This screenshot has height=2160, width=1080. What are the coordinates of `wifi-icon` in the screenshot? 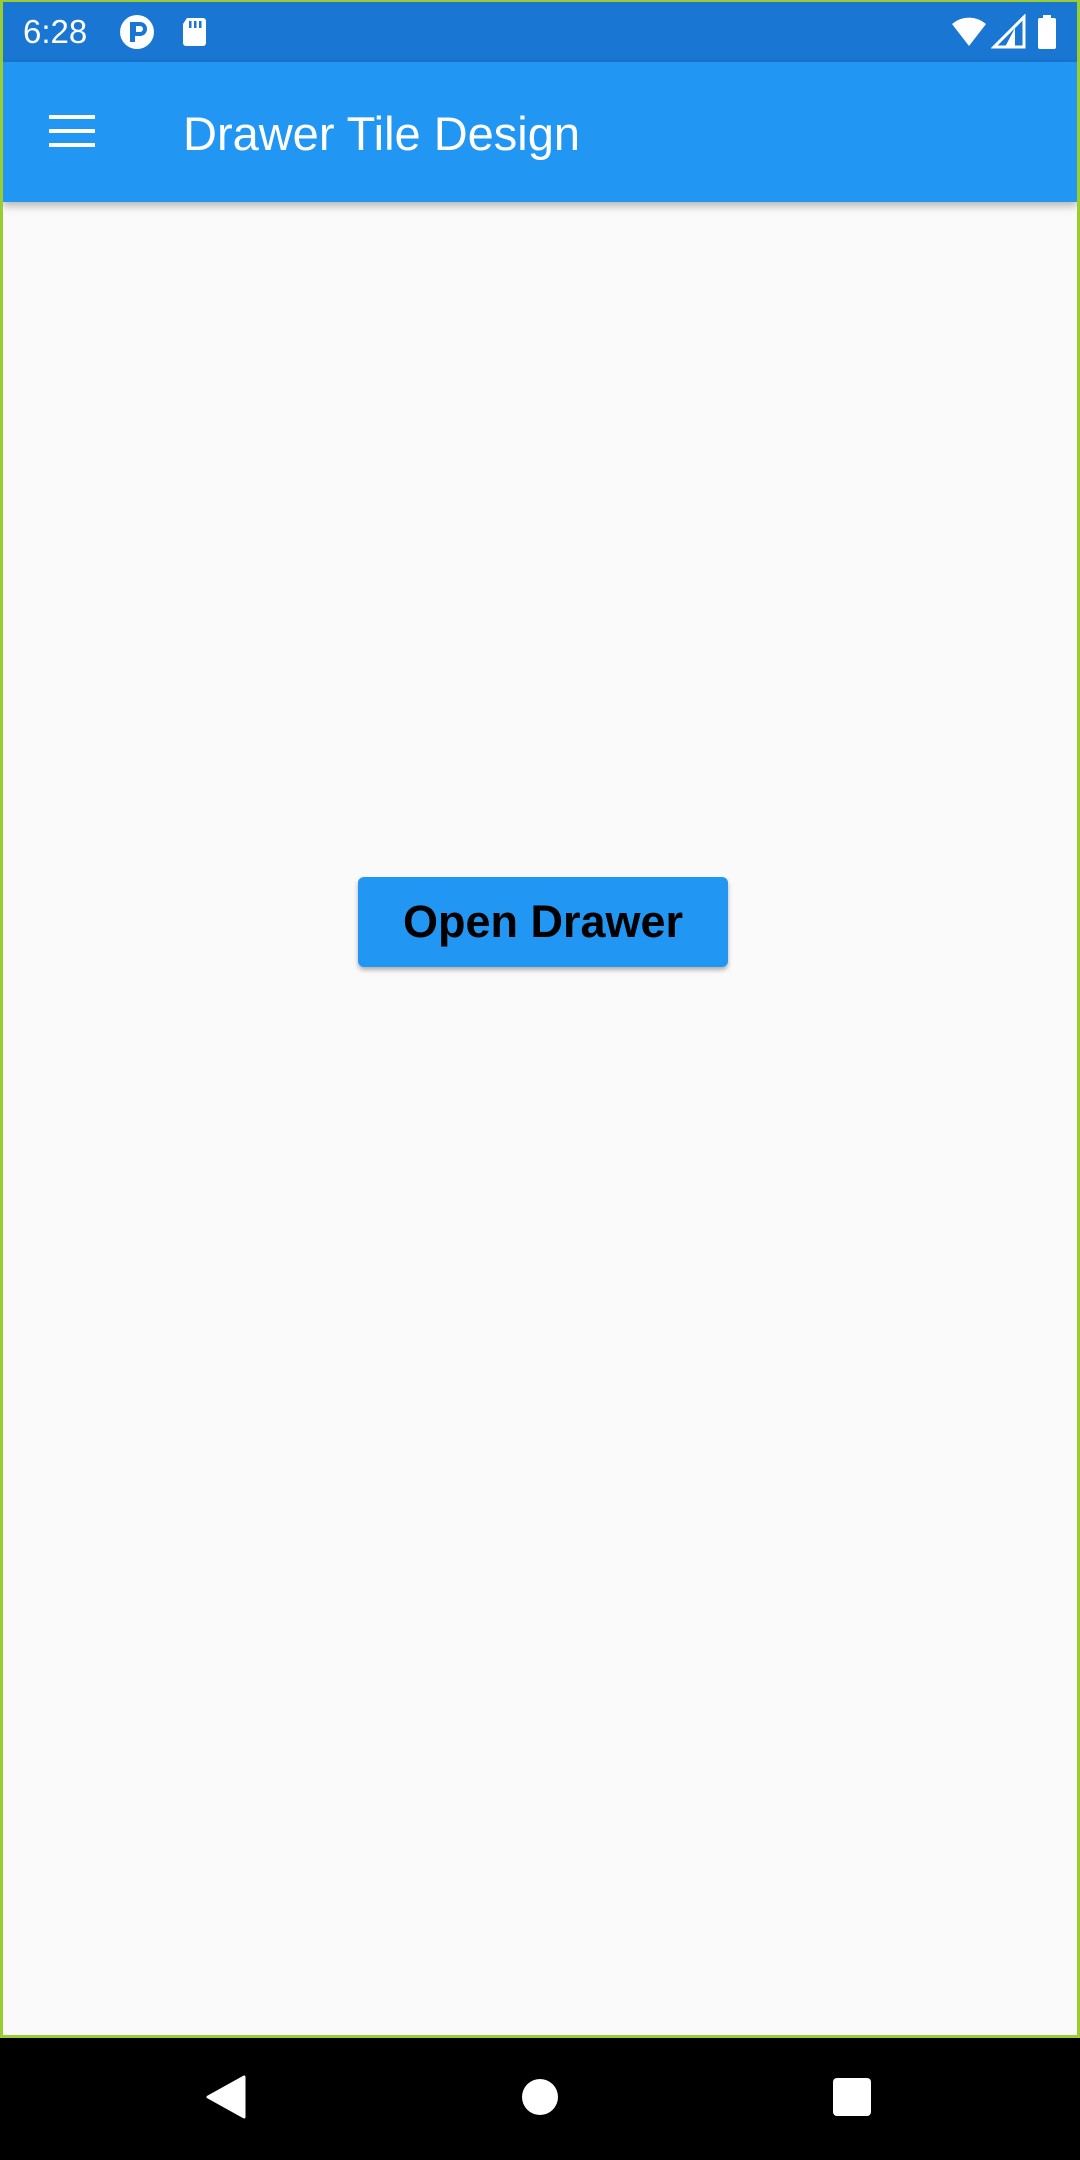 It's located at (969, 32).